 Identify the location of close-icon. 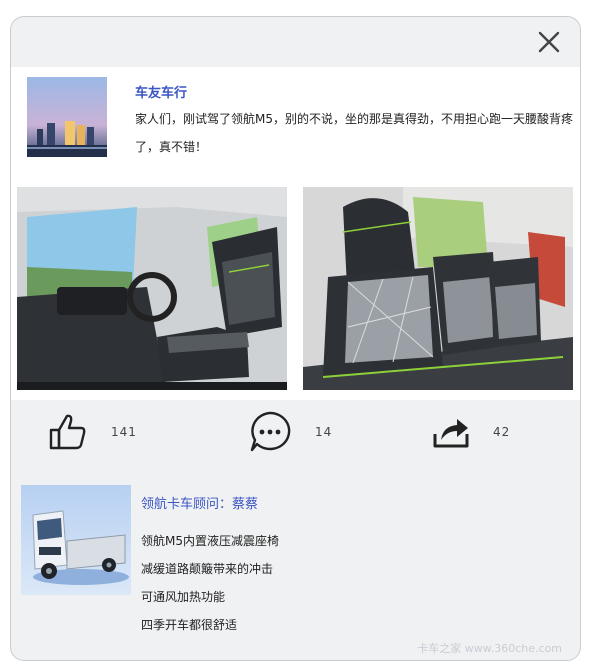
(549, 42).